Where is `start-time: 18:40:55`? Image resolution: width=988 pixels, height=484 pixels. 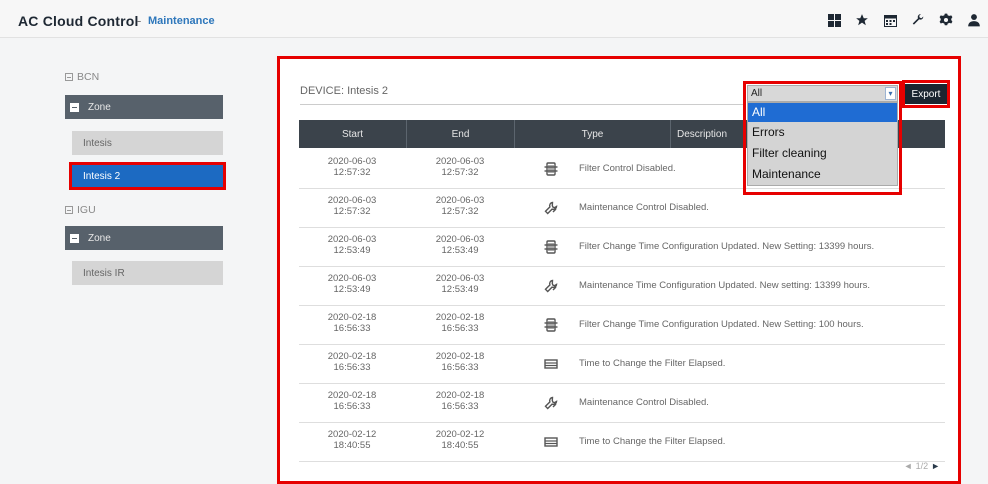
start-time: 18:40:55 is located at coordinates (352, 445).